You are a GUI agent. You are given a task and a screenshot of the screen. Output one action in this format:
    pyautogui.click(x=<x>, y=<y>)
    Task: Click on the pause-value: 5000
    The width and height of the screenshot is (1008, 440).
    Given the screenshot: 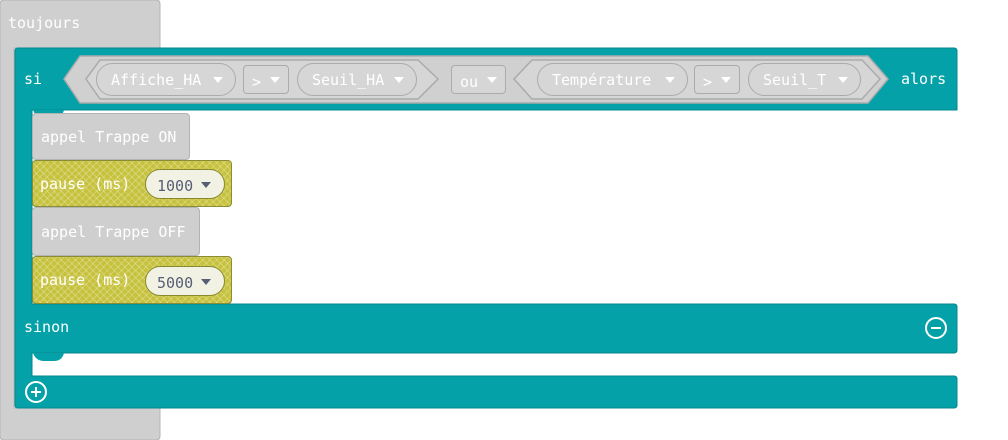 What is the action you would take?
    pyautogui.click(x=175, y=283)
    